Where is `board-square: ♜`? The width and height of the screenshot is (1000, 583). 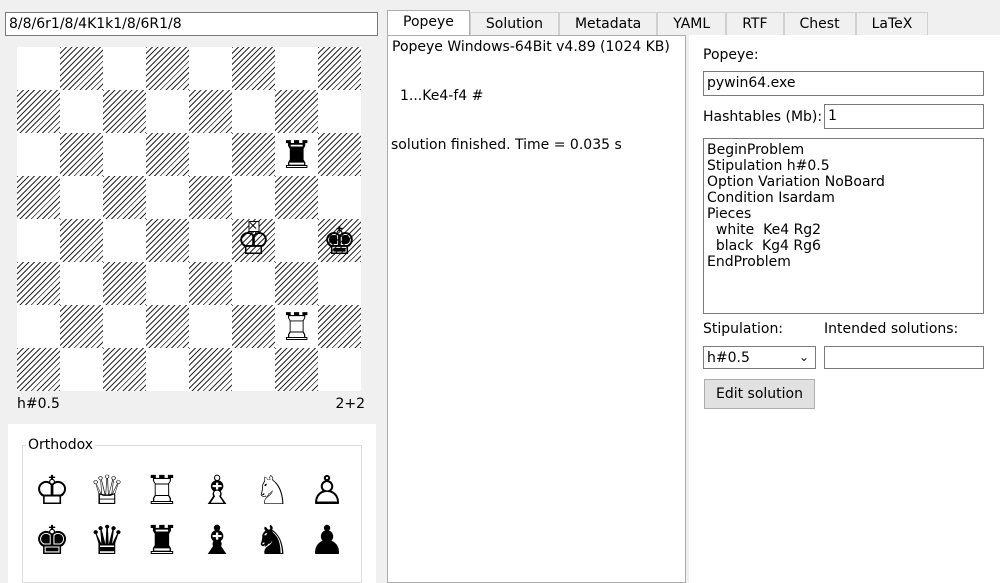 board-square: ♜ is located at coordinates (296, 154).